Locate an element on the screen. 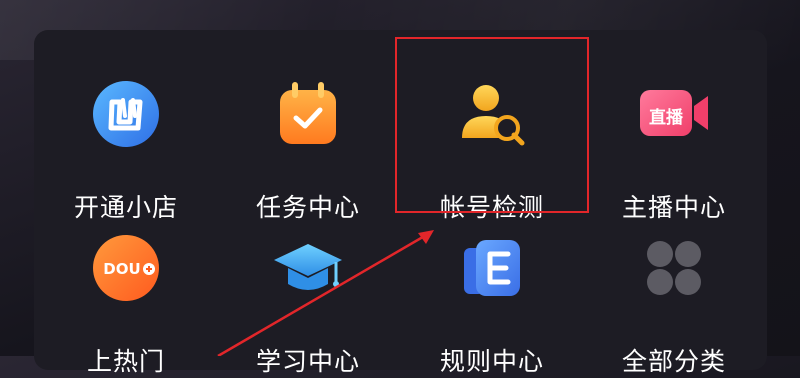  menu-item-anchor-center: 直播 主播中心 is located at coordinates (674, 126).